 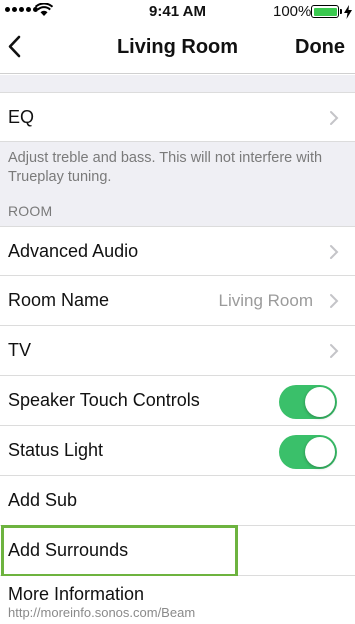 What do you see at coordinates (104, 400) in the screenshot?
I see `row-speaker-touch-controls-label: Speaker Touch Controls` at bounding box center [104, 400].